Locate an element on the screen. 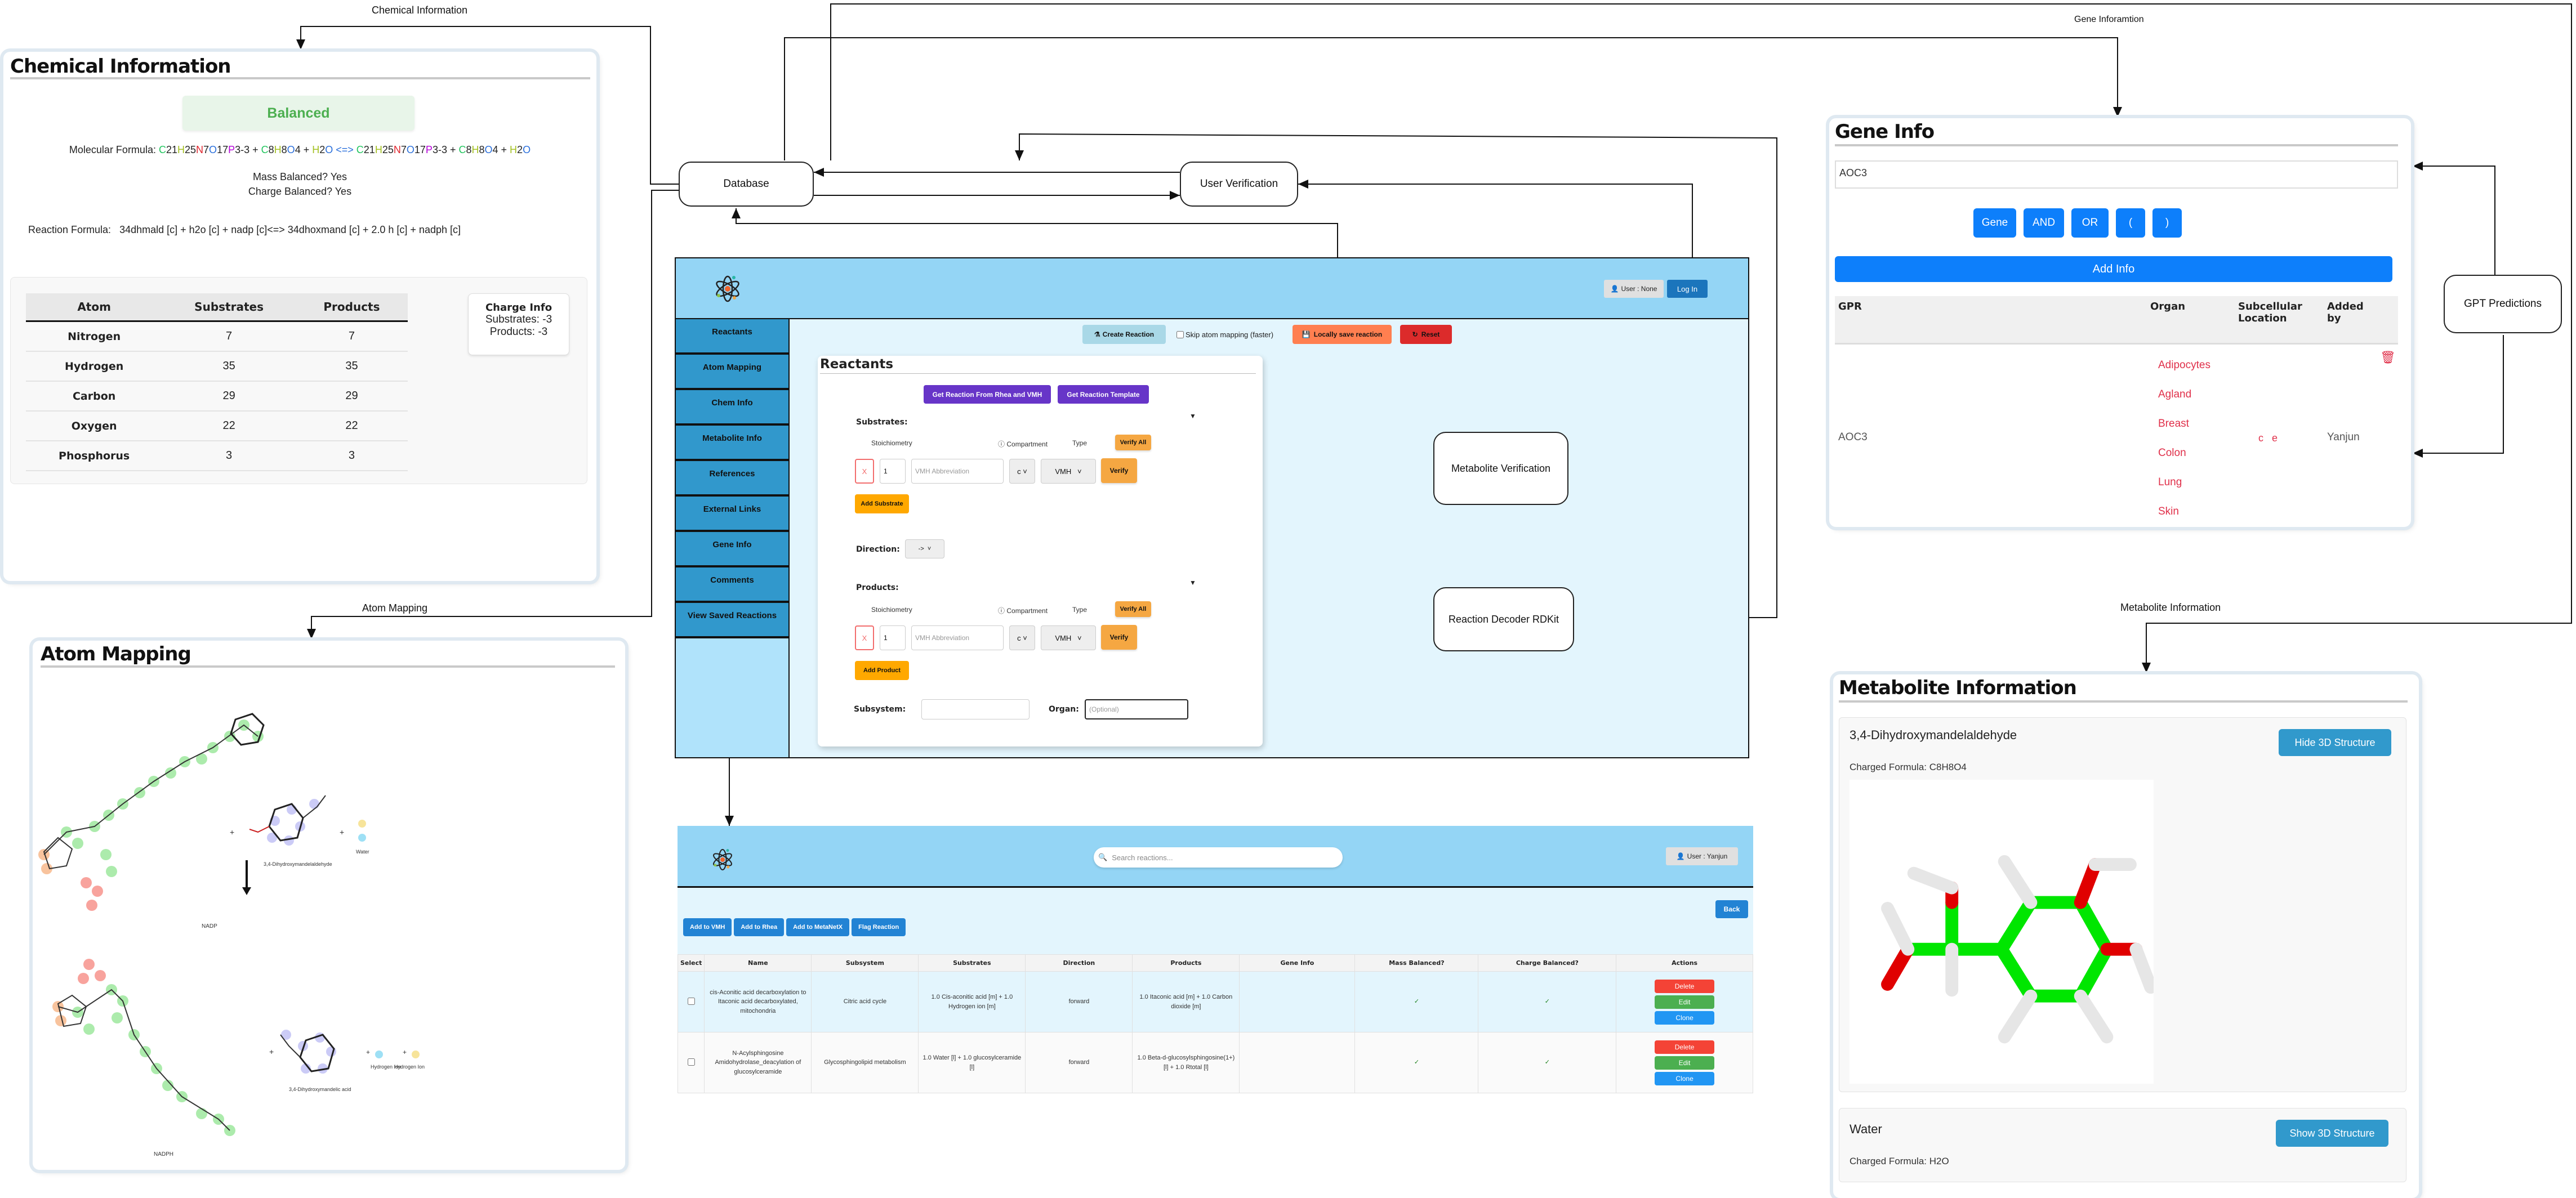 This screenshot has height=1198, width=2576. back-button: Back is located at coordinates (1731, 909).